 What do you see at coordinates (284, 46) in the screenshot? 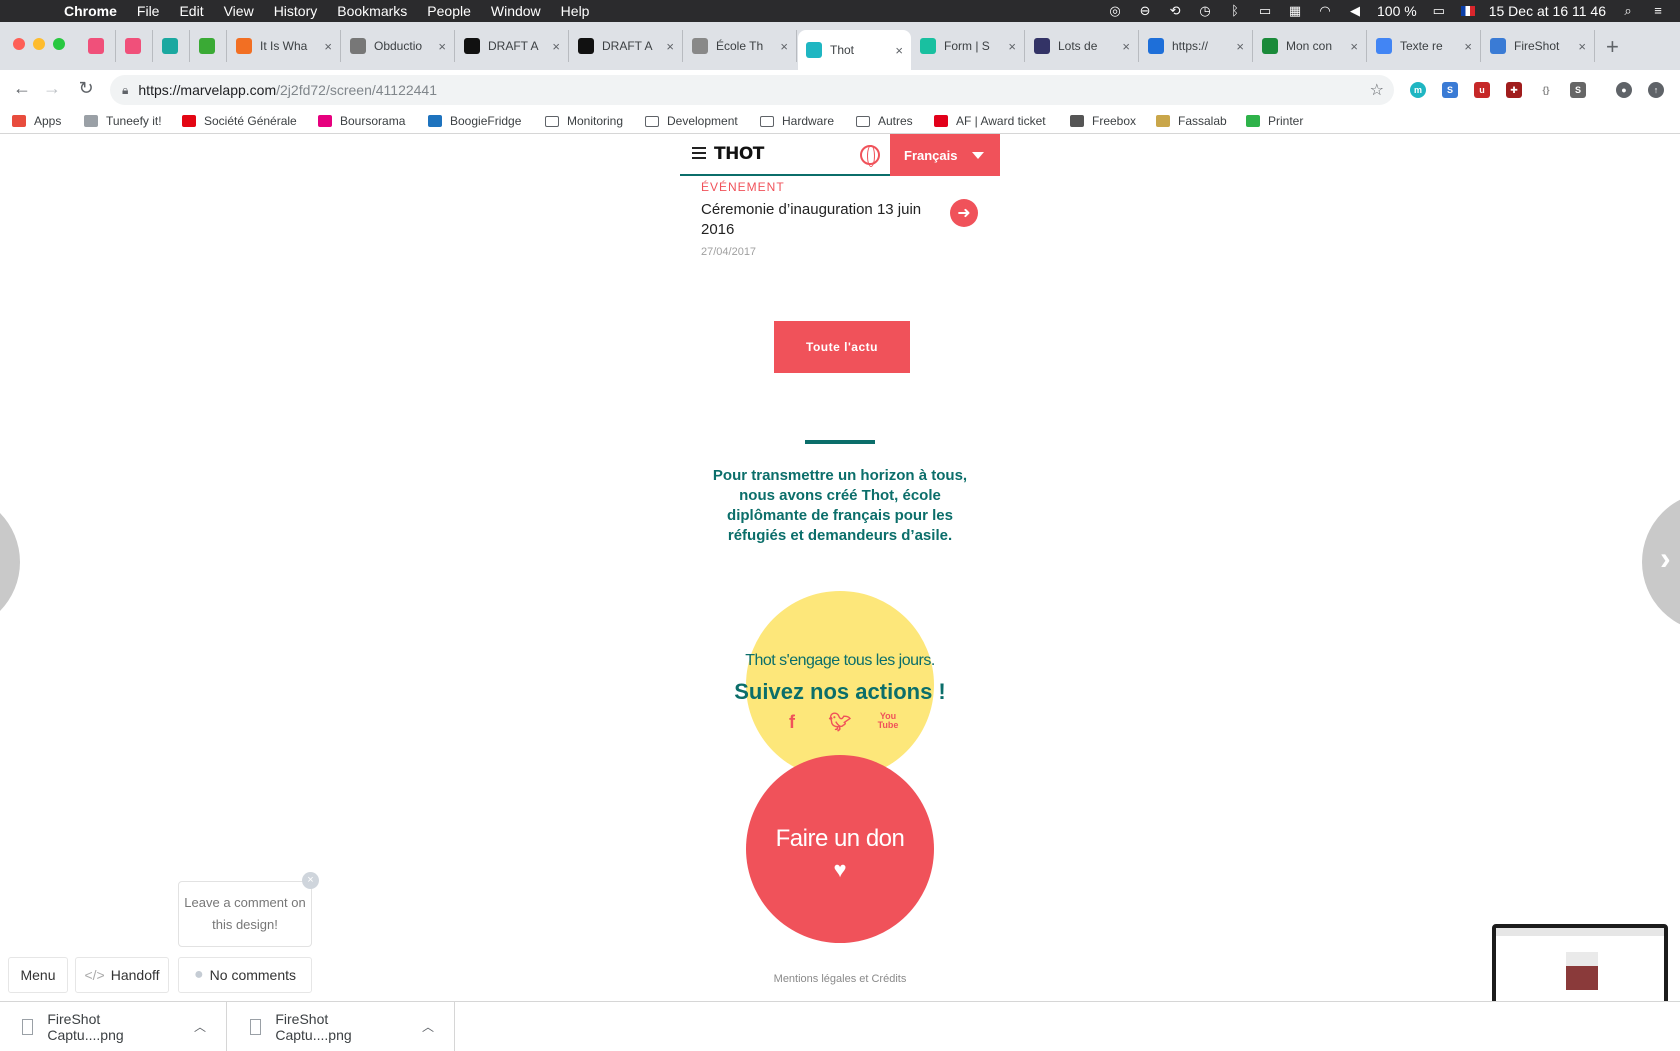
I see `tab-it-is-wha: It Is Wha ×` at bounding box center [284, 46].